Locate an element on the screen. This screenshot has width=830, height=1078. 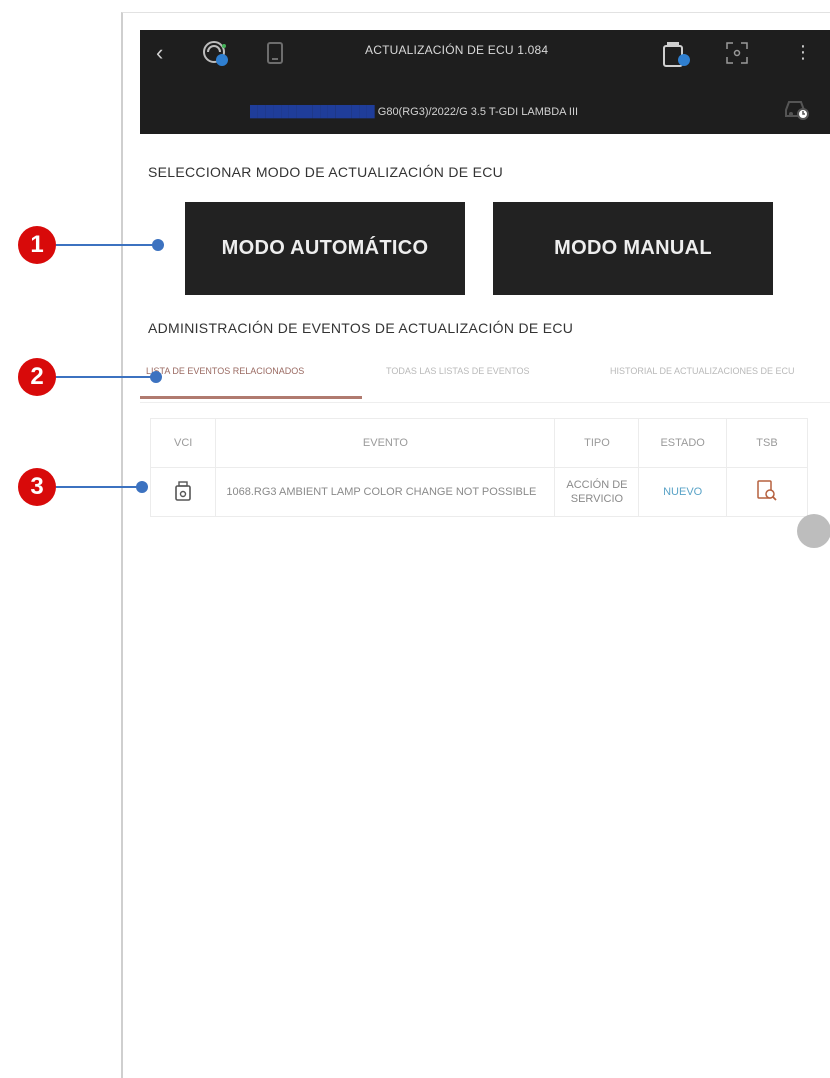
vci-device-icon is located at coordinates (675, 53).